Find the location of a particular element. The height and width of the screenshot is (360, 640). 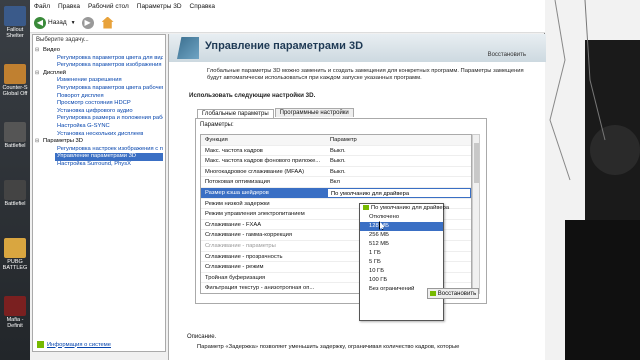

menu-item: Справка is located at coordinates (203, 6).